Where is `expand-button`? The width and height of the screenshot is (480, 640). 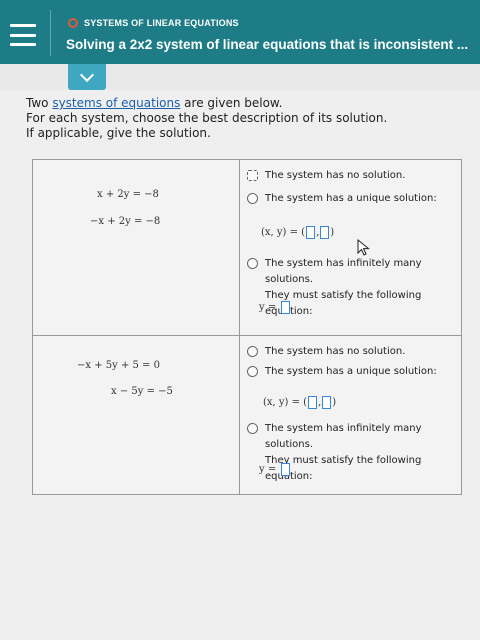 expand-button is located at coordinates (87, 77).